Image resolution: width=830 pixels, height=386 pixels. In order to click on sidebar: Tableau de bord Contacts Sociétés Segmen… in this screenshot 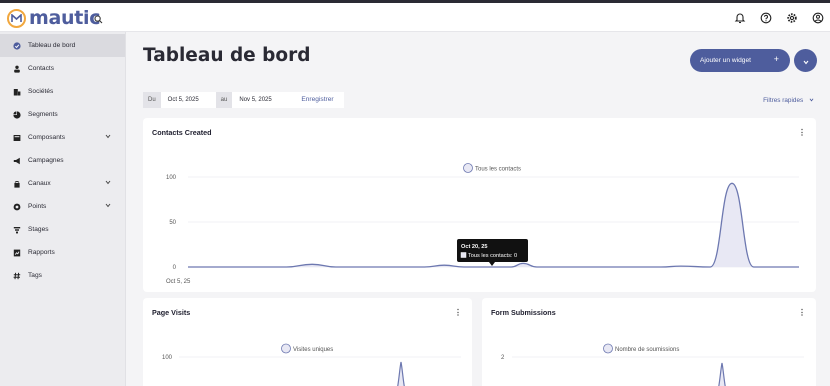, I will do `click(63, 209)`.